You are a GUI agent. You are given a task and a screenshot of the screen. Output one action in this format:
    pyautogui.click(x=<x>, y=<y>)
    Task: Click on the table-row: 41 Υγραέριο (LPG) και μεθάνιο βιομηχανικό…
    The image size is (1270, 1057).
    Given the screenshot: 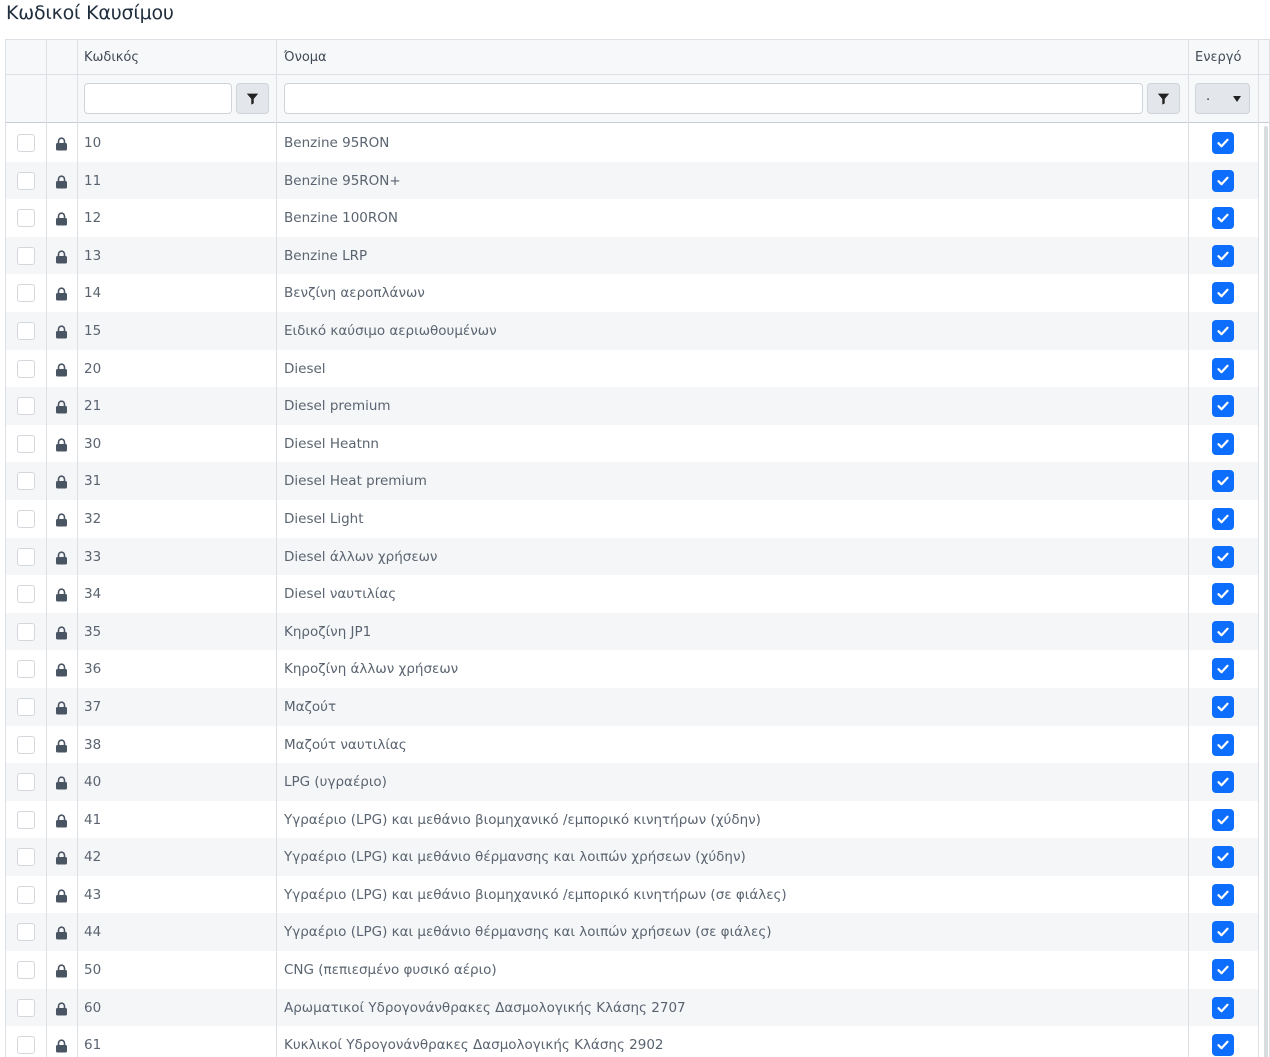 What is the action you would take?
    pyautogui.click(x=632, y=820)
    